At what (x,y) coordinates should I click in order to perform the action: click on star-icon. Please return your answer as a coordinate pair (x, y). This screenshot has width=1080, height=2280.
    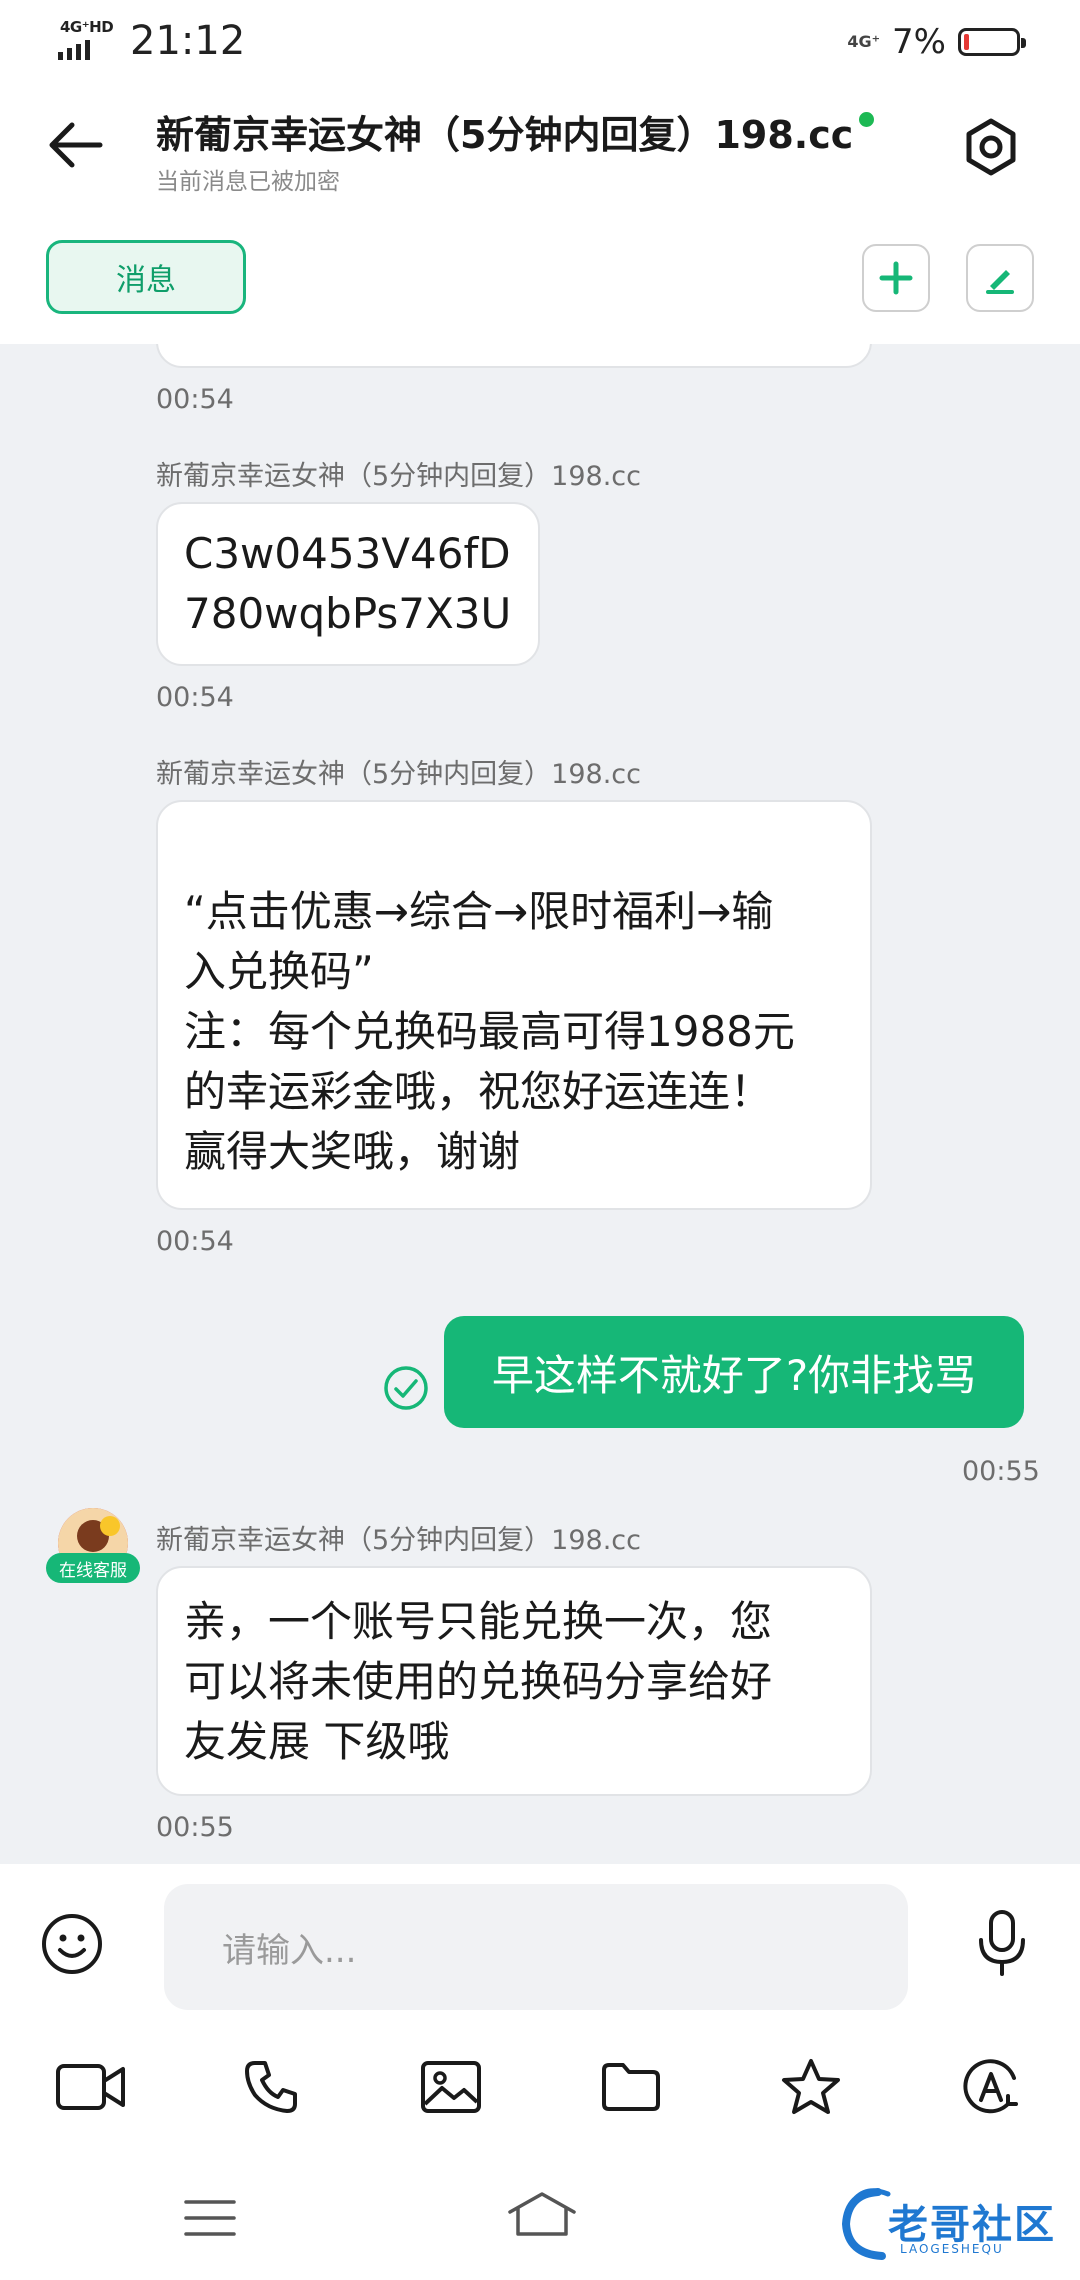
    Looking at the image, I should click on (811, 2086).